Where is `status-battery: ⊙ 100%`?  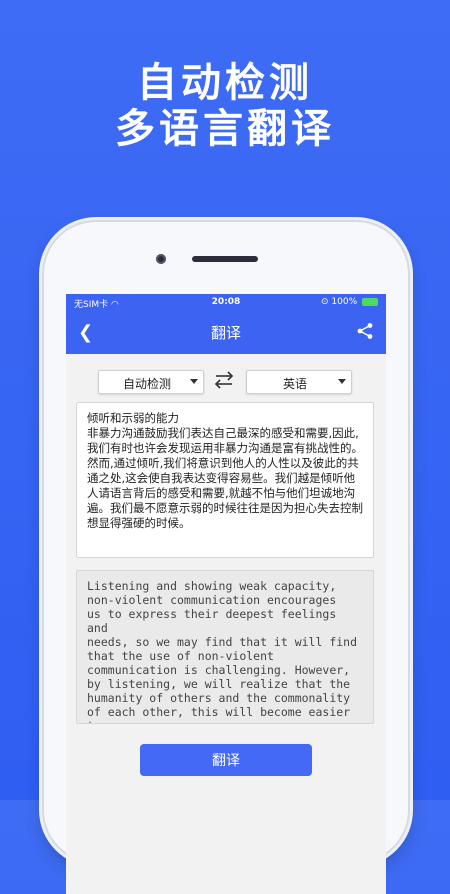 status-battery: ⊙ 100% is located at coordinates (349, 302).